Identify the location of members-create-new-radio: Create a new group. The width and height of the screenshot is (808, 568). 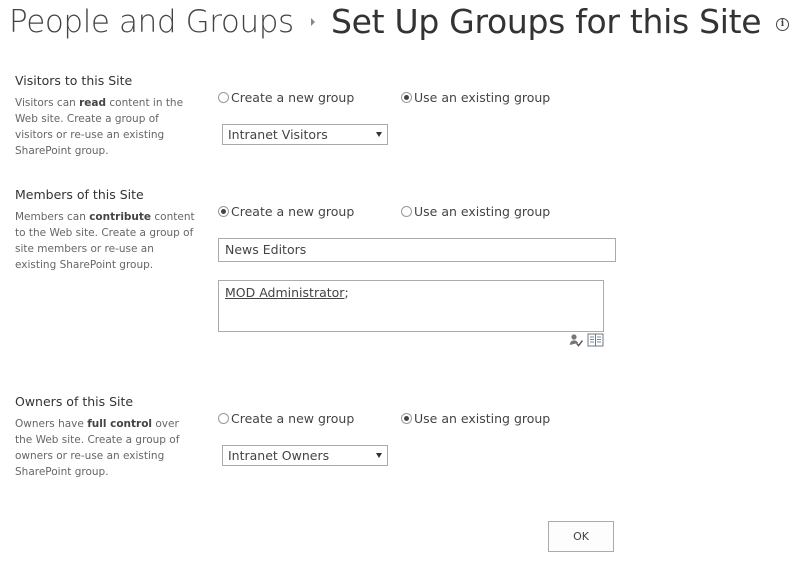
(286, 211).